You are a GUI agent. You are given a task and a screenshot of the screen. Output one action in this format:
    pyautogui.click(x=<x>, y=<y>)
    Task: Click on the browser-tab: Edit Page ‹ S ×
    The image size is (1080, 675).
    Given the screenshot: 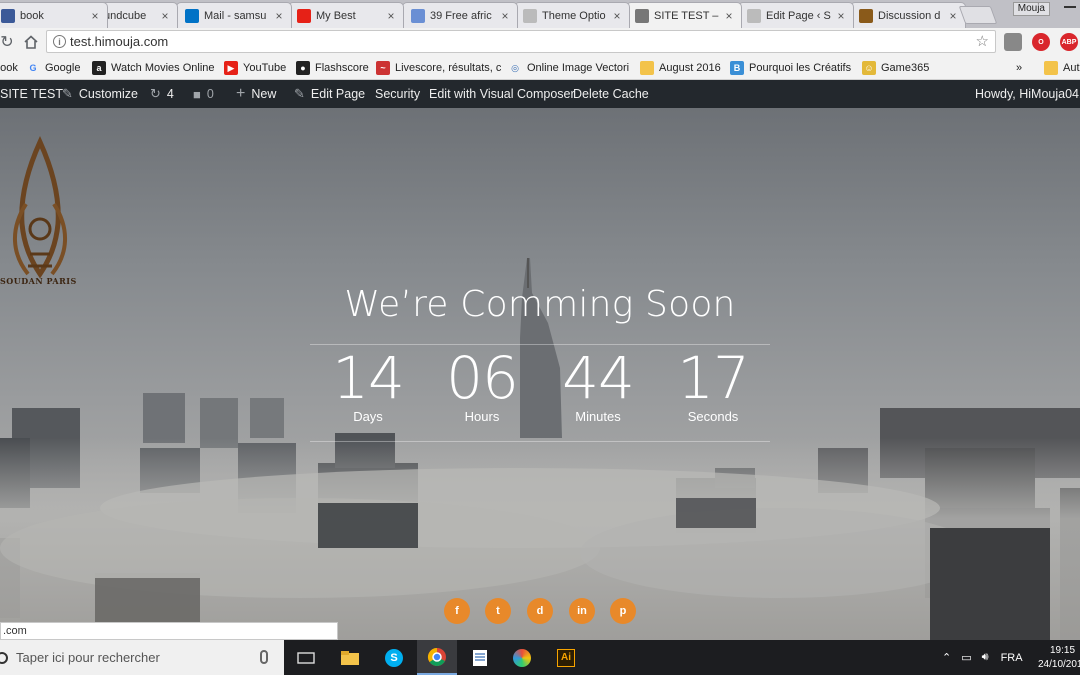 What is the action you would take?
    pyautogui.click(x=796, y=15)
    